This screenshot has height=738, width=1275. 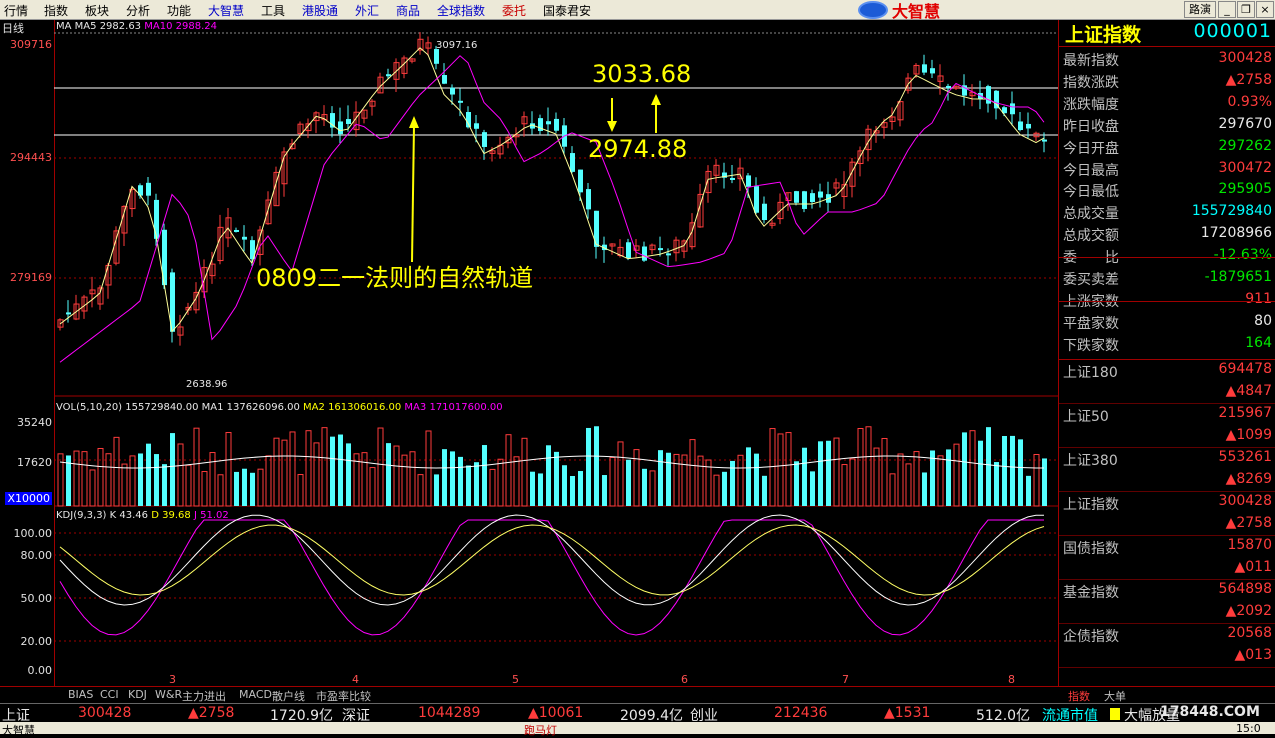 What do you see at coordinates (204, 696) in the screenshot?
I see `tab-main-force: 主力进出` at bounding box center [204, 696].